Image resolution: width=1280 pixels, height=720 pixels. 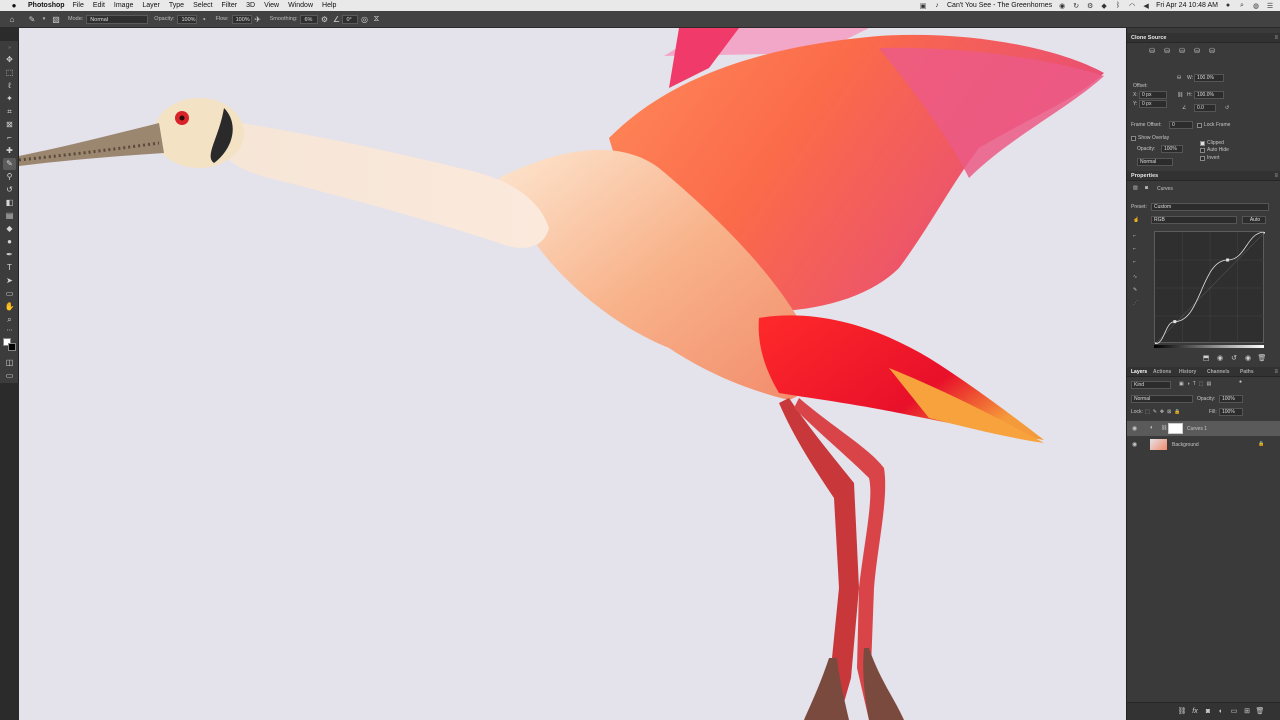 I want to click on w-scale-field: 100.0%, so click(x=1209, y=78).